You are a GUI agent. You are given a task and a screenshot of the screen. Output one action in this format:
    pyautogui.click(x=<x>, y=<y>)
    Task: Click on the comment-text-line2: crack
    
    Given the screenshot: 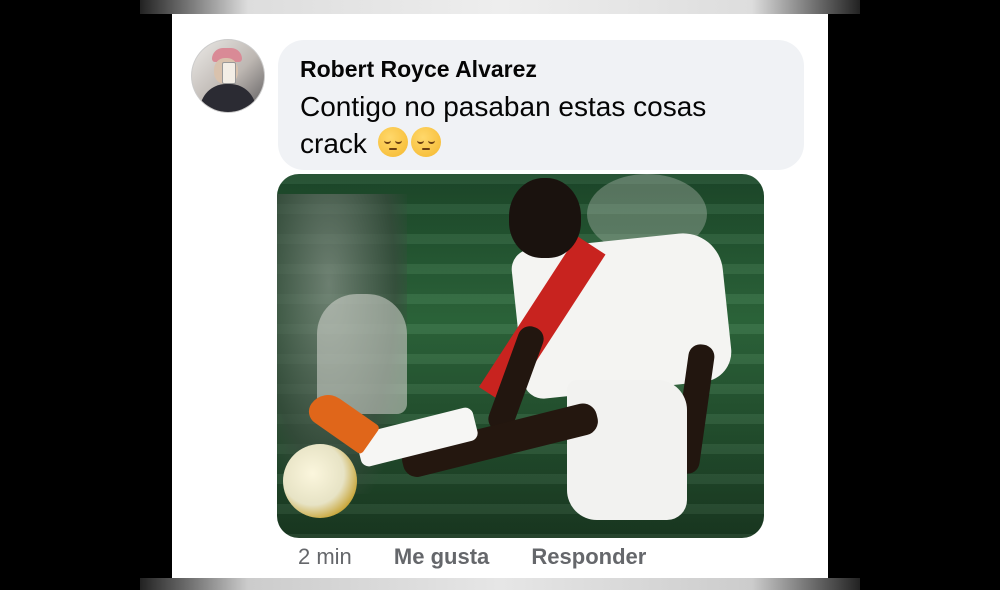 What is the action you would take?
    pyautogui.click(x=333, y=143)
    